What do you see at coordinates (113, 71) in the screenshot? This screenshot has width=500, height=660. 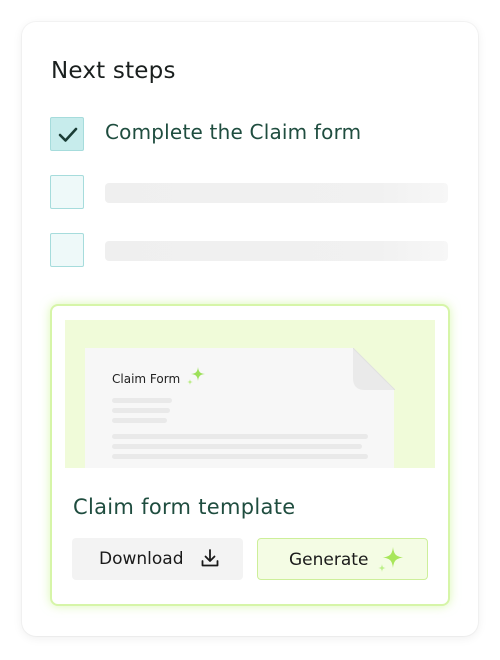 I see `page-title: Next steps` at bounding box center [113, 71].